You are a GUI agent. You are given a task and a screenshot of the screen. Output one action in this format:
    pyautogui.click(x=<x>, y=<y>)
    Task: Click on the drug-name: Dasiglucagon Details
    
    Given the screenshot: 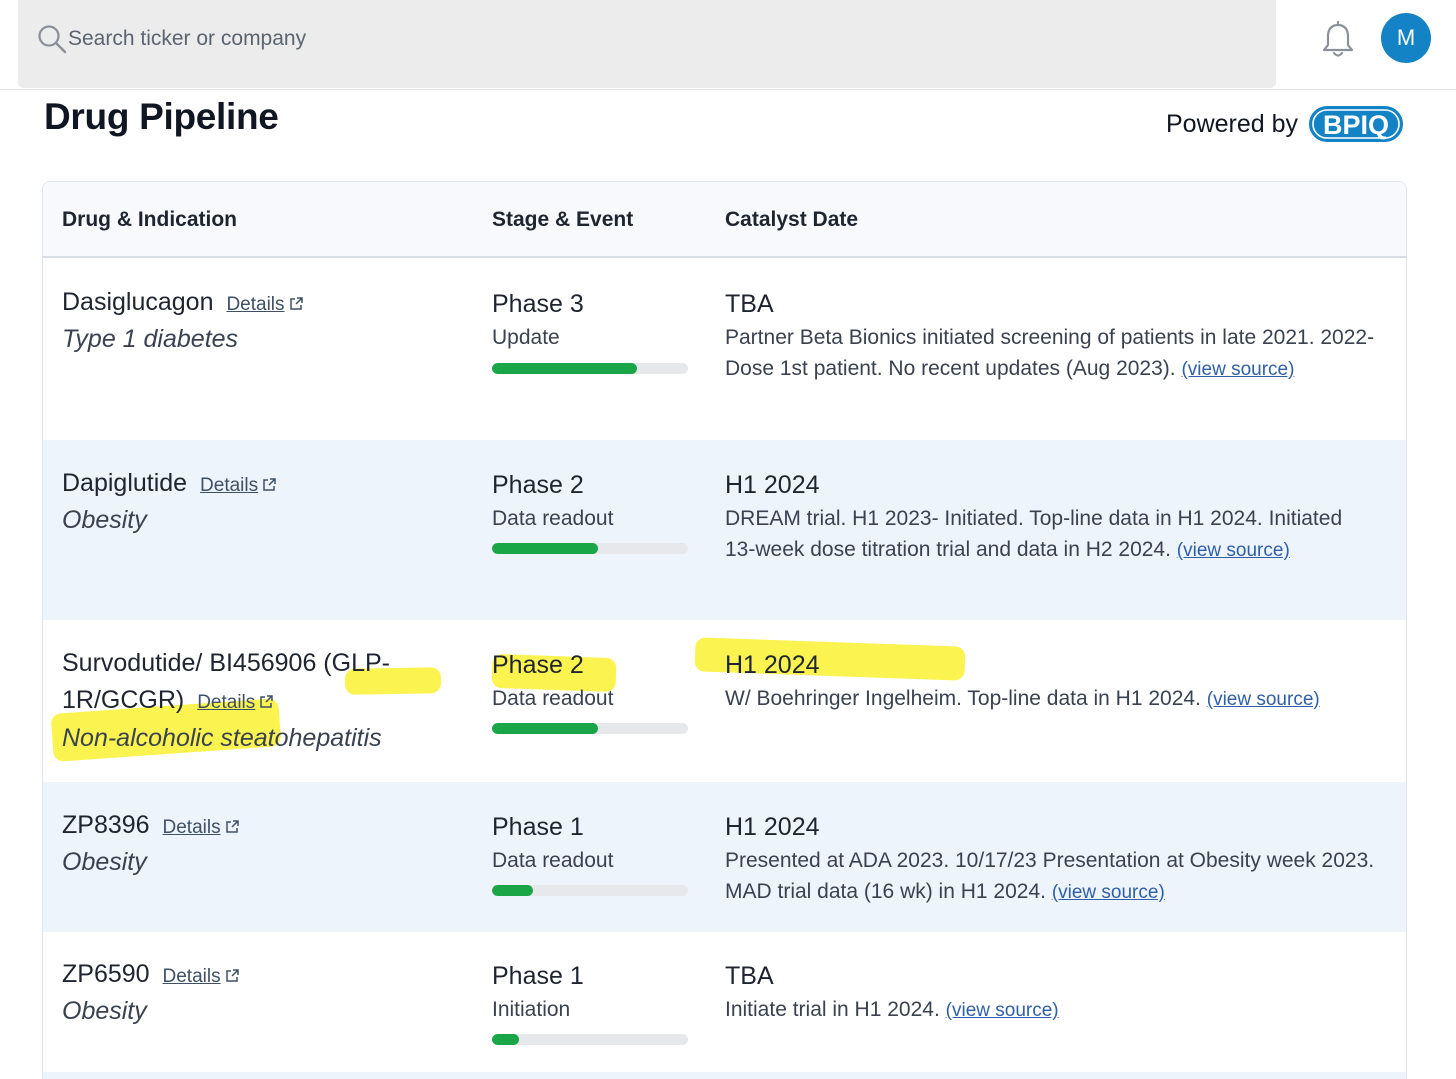 What is the action you would take?
    pyautogui.click(x=257, y=303)
    